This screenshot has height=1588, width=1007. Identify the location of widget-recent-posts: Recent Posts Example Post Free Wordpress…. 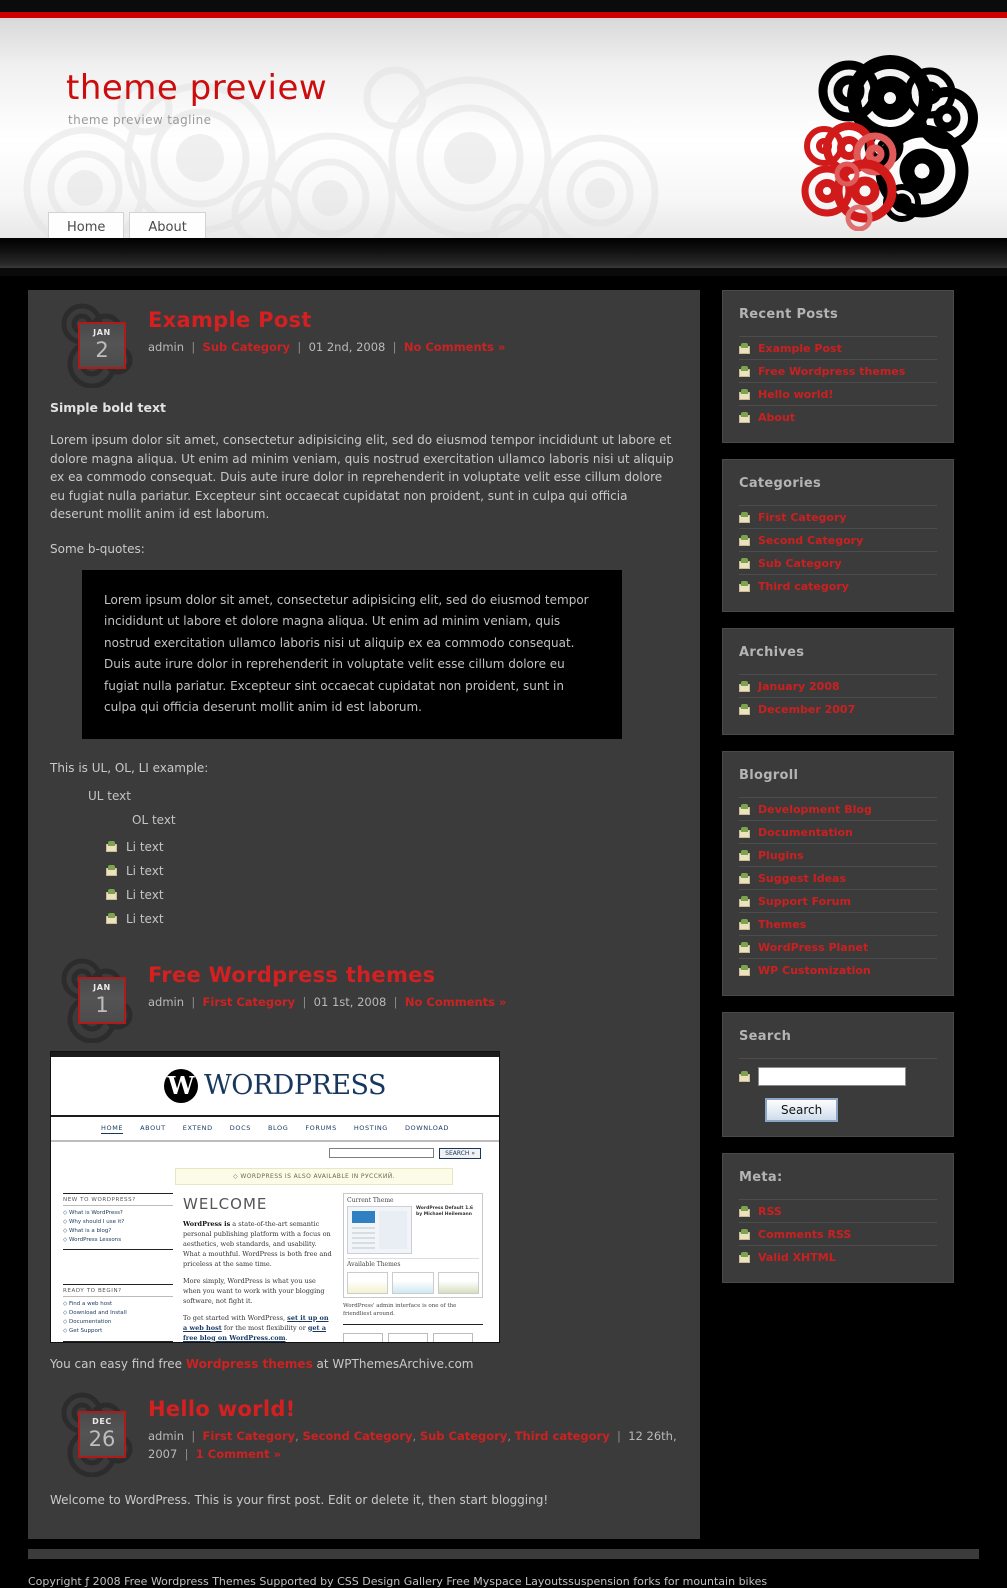
(838, 366).